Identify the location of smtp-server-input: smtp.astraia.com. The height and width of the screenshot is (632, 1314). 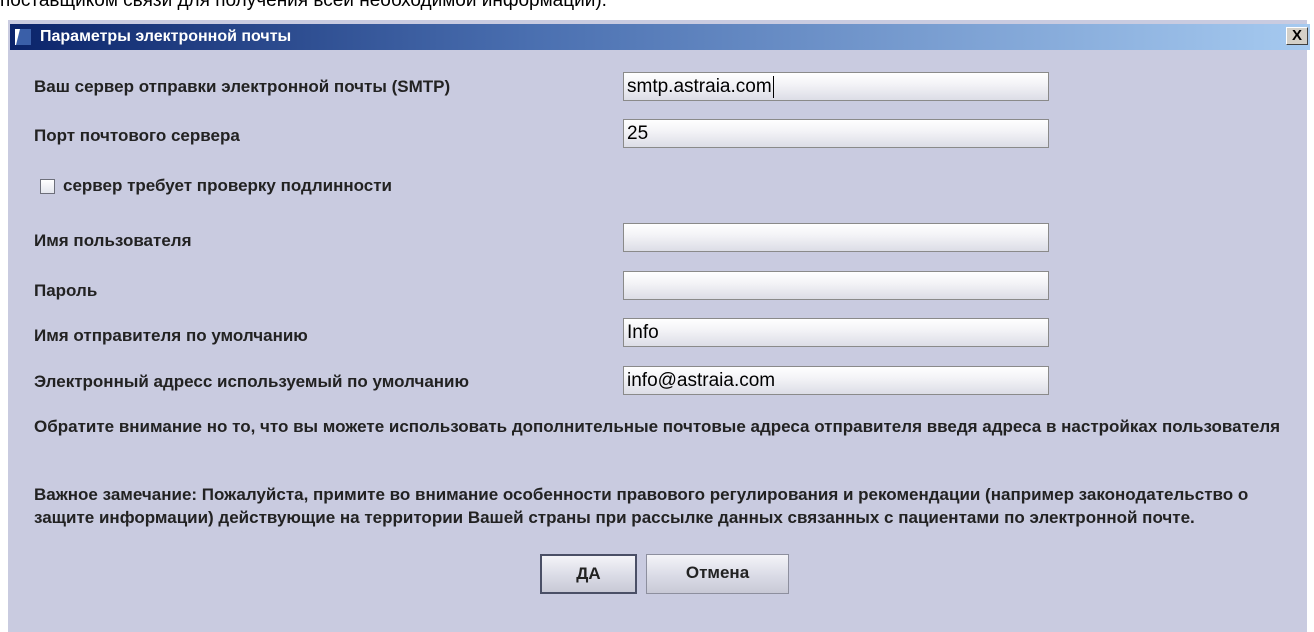
(836, 86).